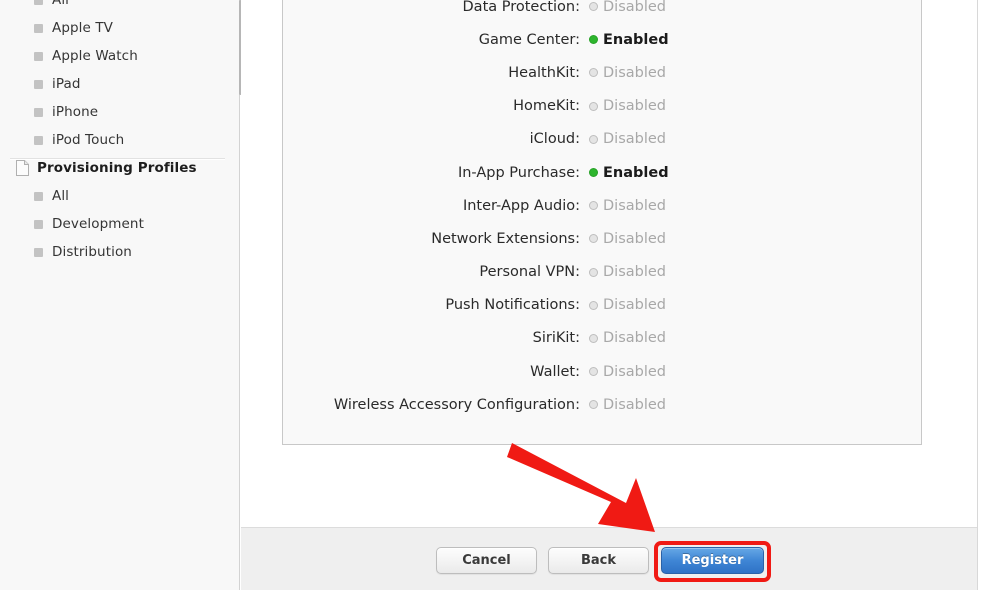 This screenshot has width=982, height=590. What do you see at coordinates (521, 7) in the screenshot?
I see `capability-name: Data Protection:` at bounding box center [521, 7].